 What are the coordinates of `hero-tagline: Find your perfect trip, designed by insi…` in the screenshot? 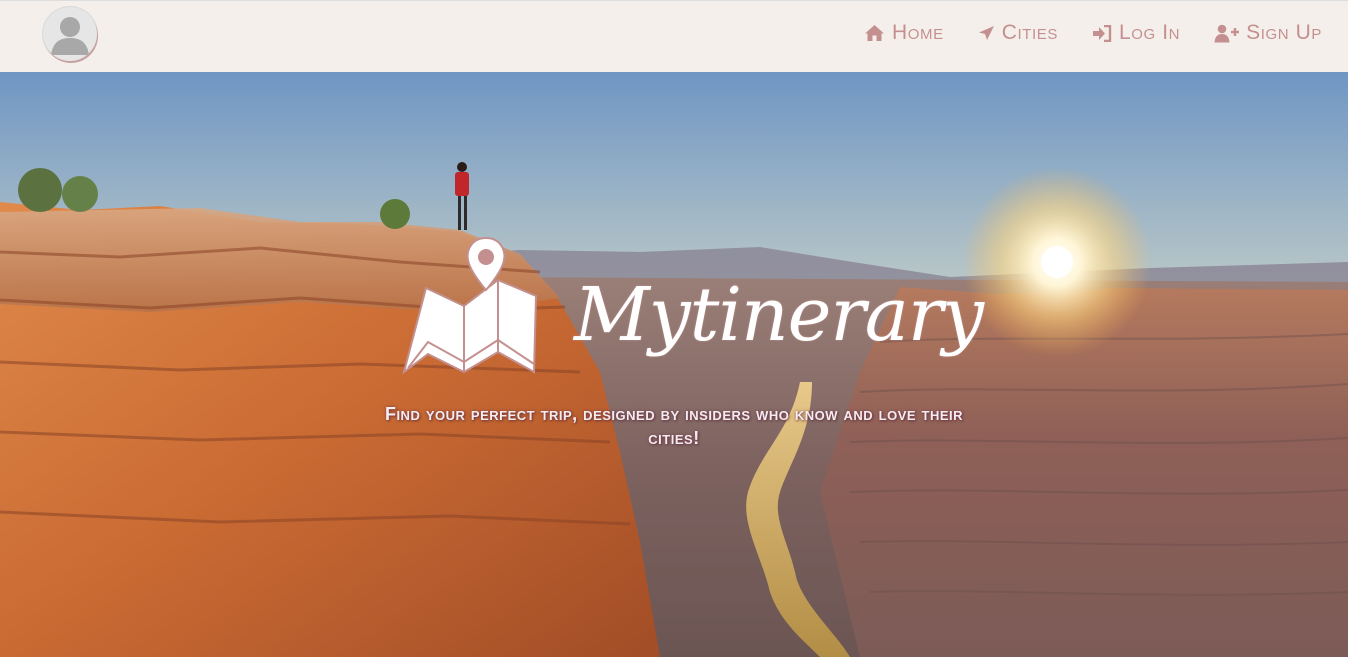 It's located at (674, 426).